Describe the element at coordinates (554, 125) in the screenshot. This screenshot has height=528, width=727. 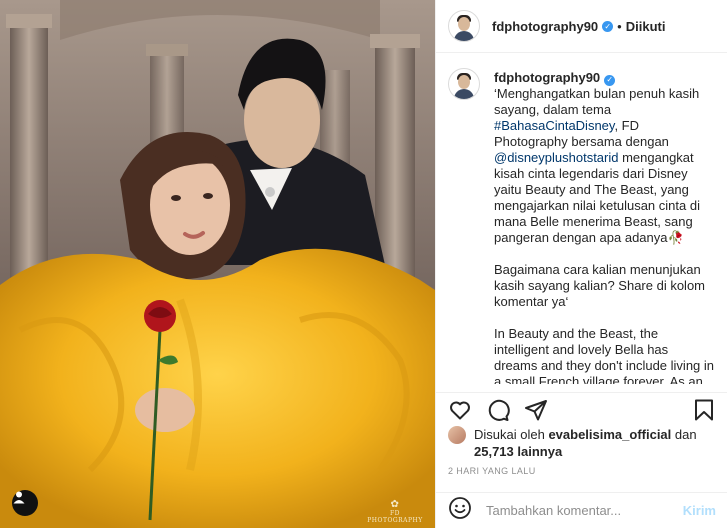
I see `hashtag-link: #BahasaCintaDisney` at that location.